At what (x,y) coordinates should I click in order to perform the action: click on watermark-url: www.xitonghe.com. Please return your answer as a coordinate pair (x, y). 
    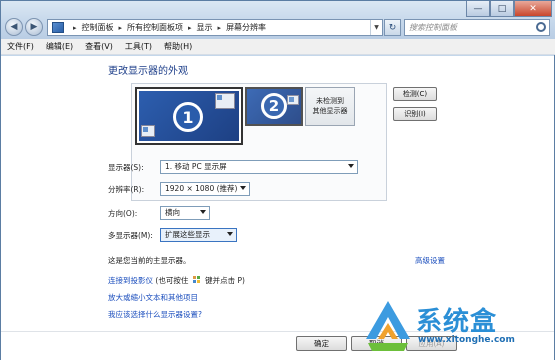
    Looking at the image, I should click on (466, 340).